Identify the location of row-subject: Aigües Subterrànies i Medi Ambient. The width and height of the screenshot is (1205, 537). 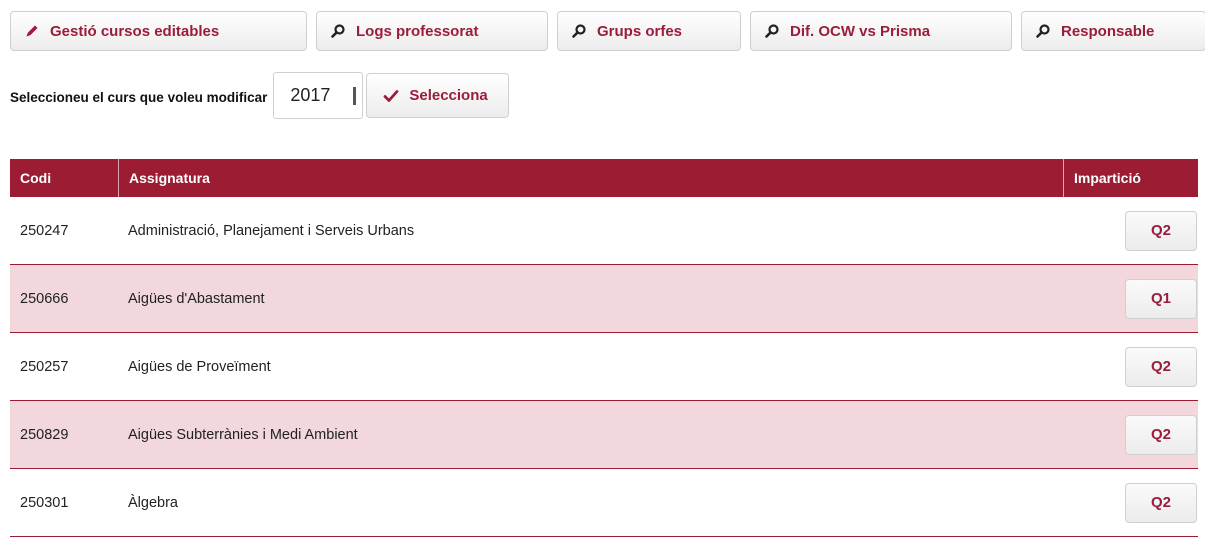
(243, 434).